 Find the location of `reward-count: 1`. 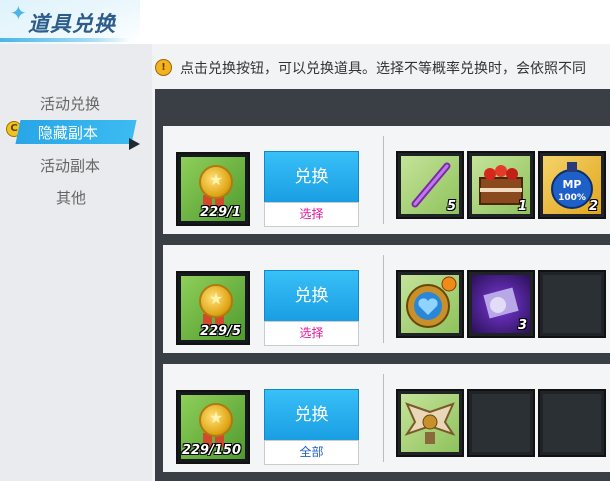

reward-count: 1 is located at coordinates (522, 206).